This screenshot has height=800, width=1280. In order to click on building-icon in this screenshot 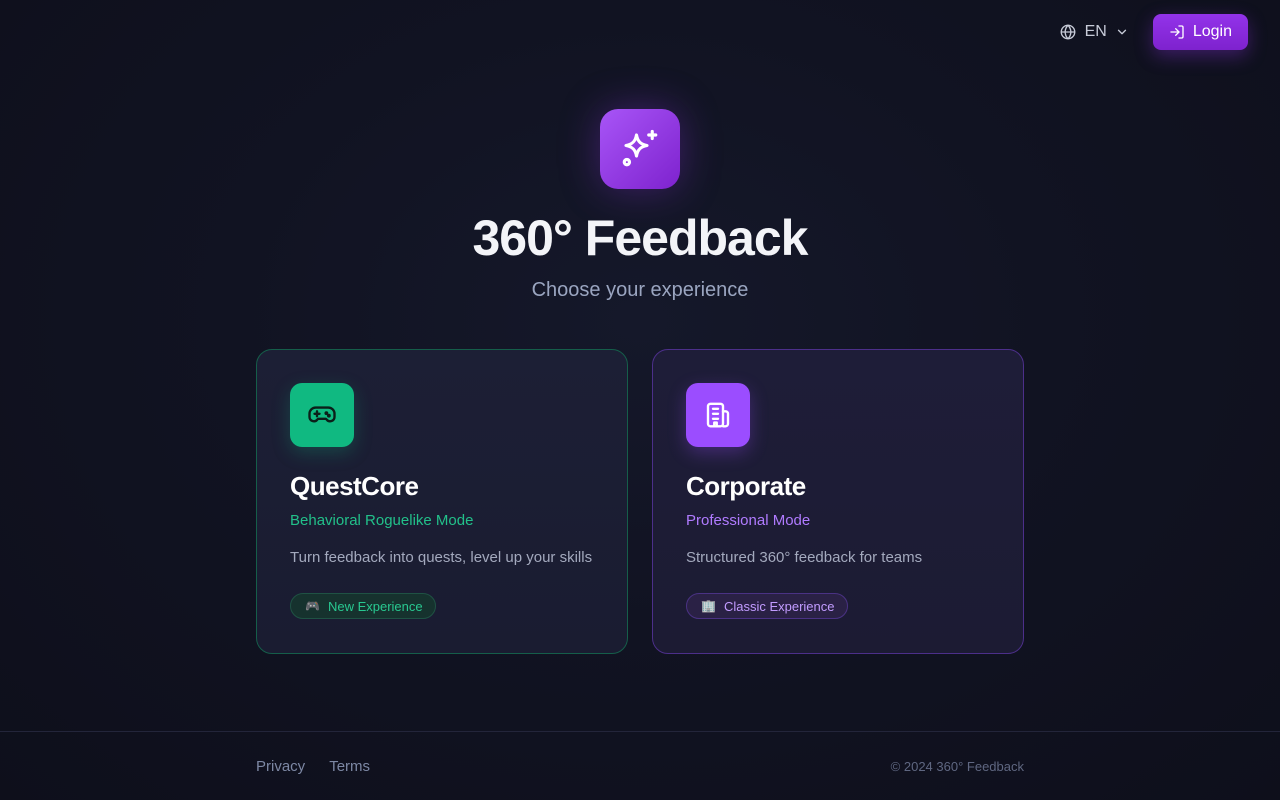, I will do `click(718, 415)`.